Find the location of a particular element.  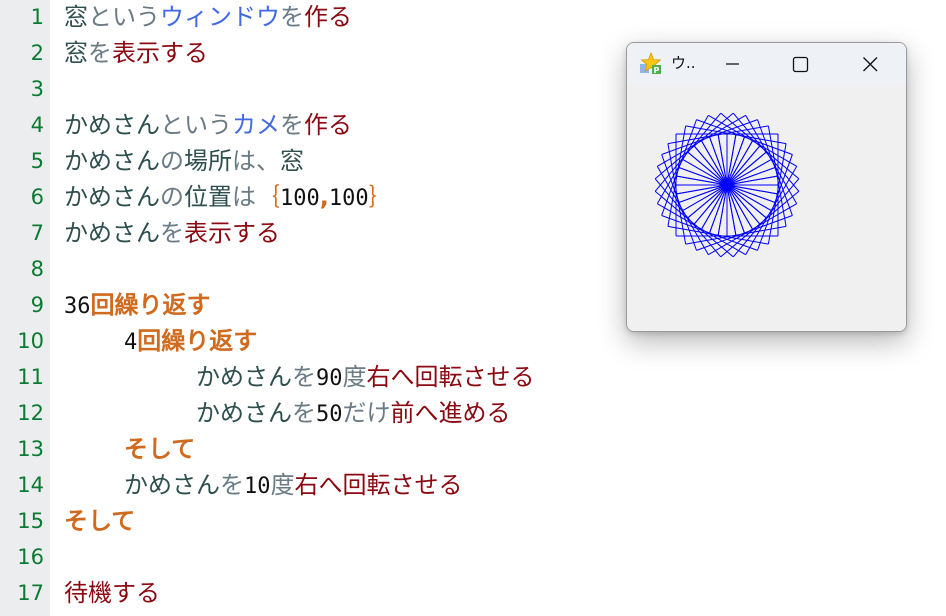

code-token: は、 is located at coordinates (256, 161).